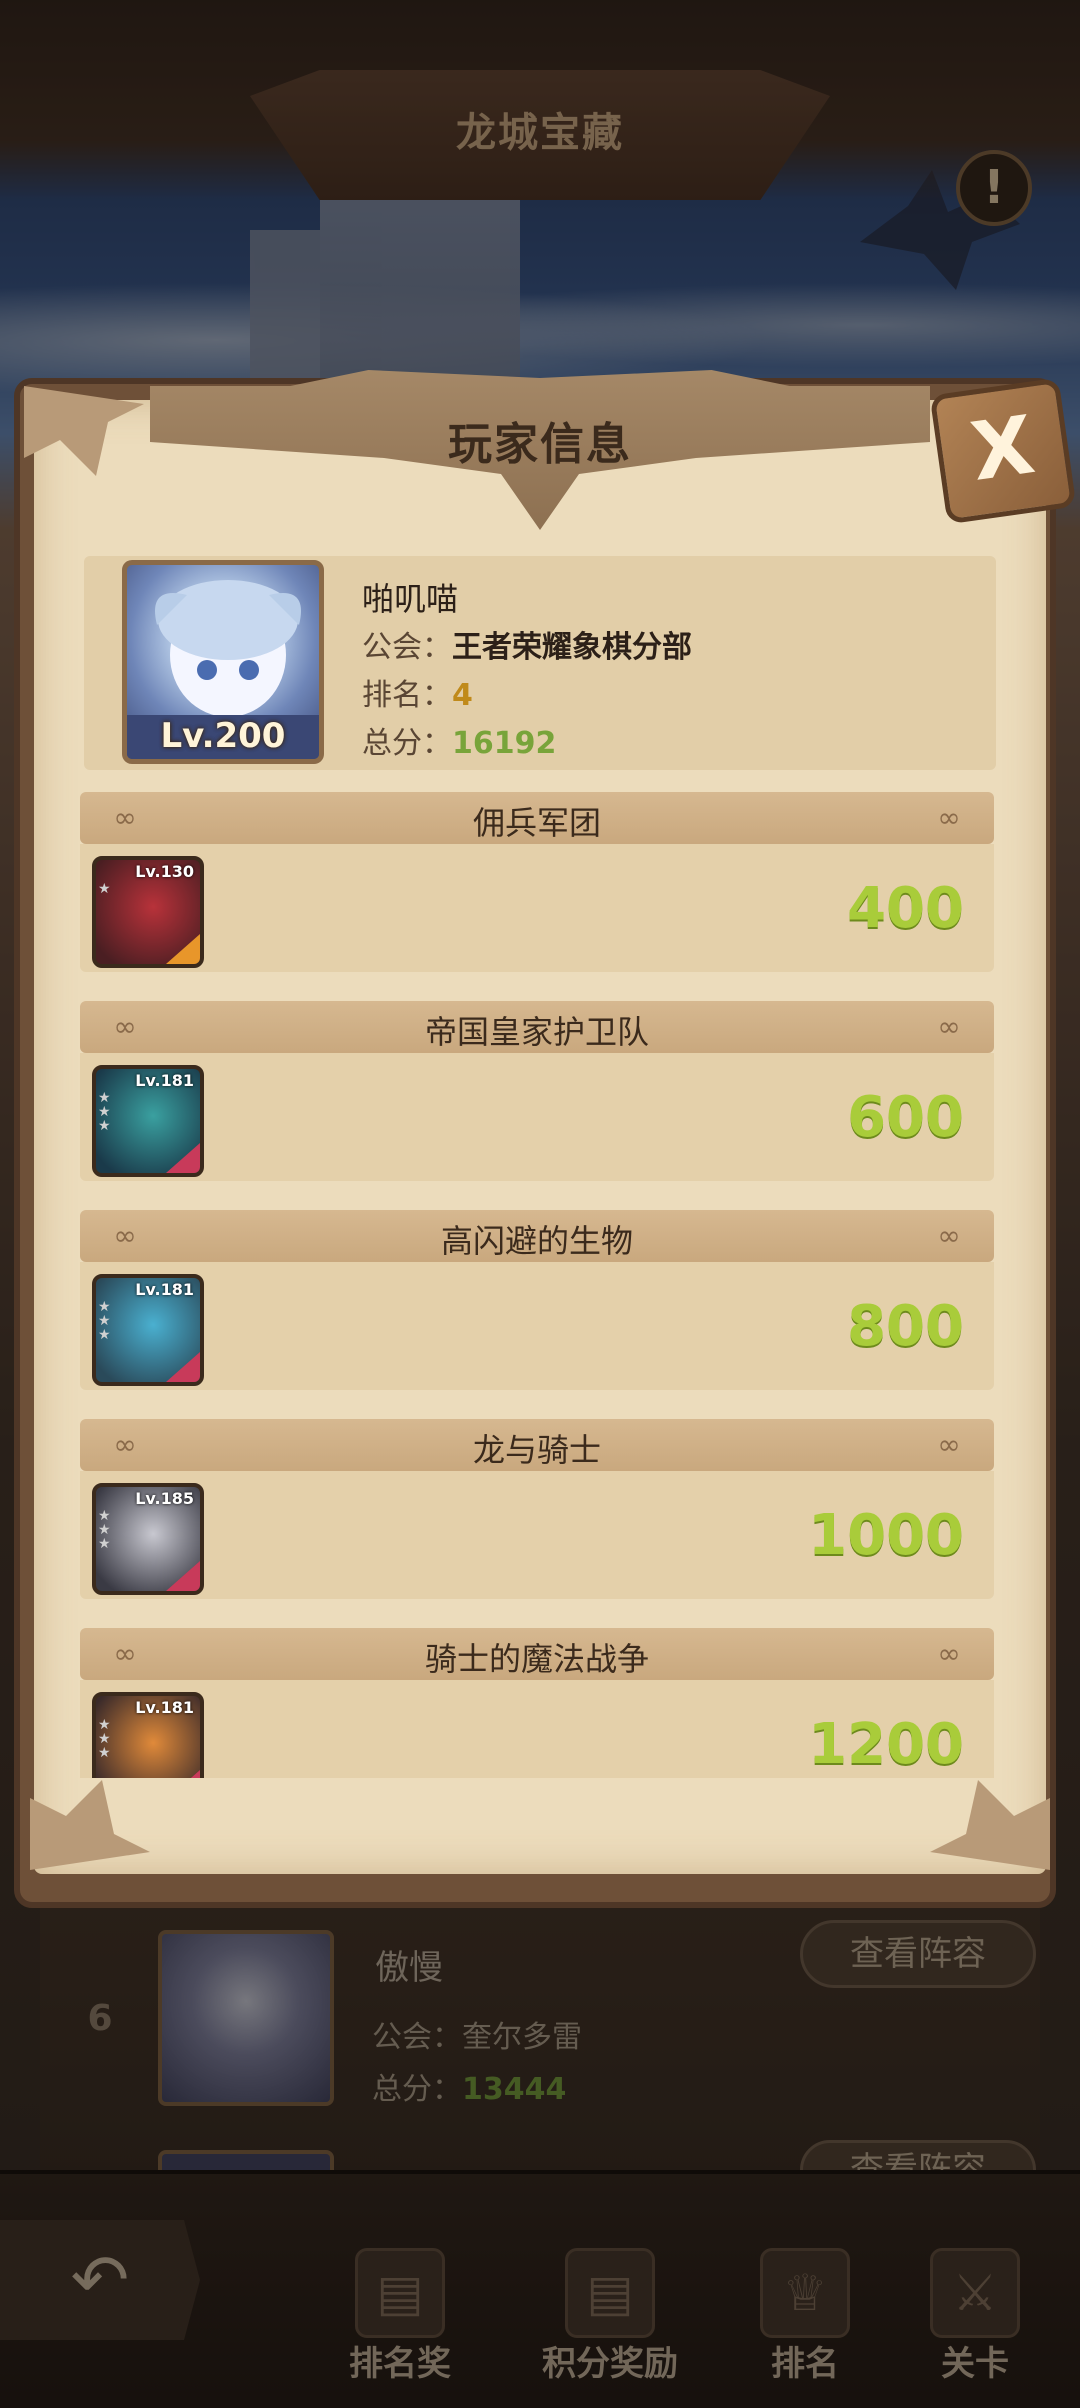 The width and height of the screenshot is (1080, 2408). I want to click on score-label: 总分：, so click(407, 743).